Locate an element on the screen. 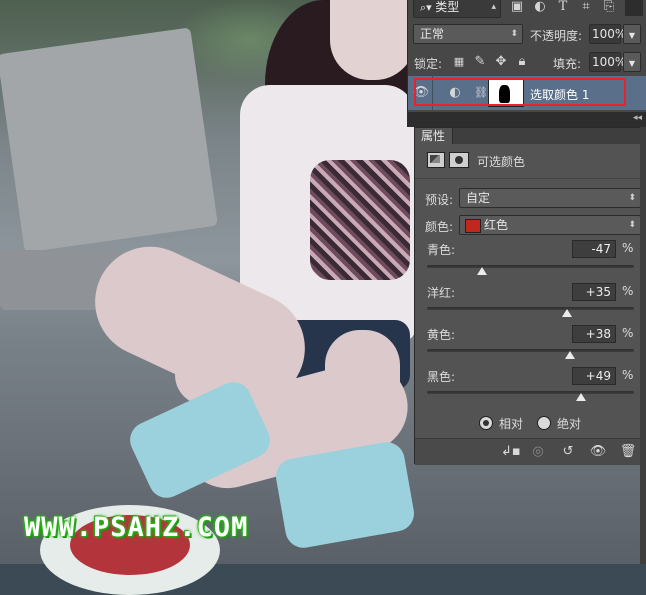 The image size is (646, 595). filter-toggle-icon is located at coordinates (634, 8).